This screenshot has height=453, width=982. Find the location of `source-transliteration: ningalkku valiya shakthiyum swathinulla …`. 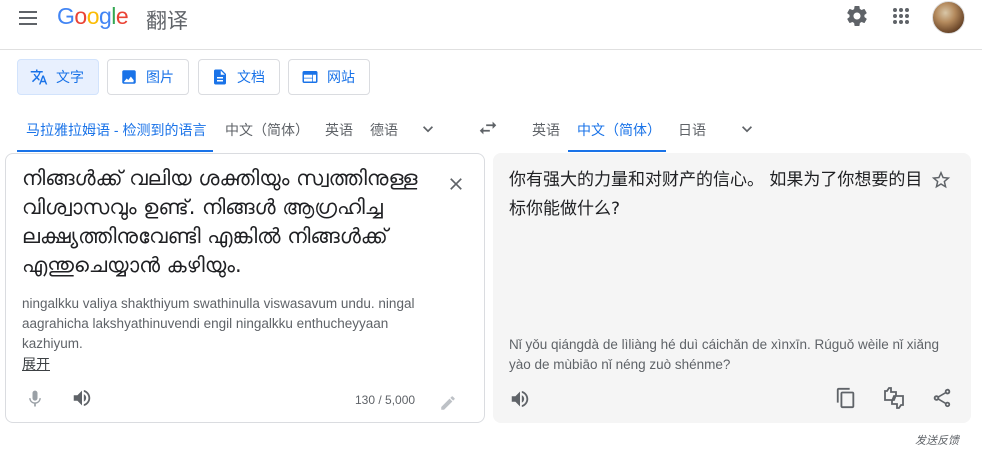

source-transliteration: ningalkku valiya shakthiyum swathinulla … is located at coordinates (218, 323).